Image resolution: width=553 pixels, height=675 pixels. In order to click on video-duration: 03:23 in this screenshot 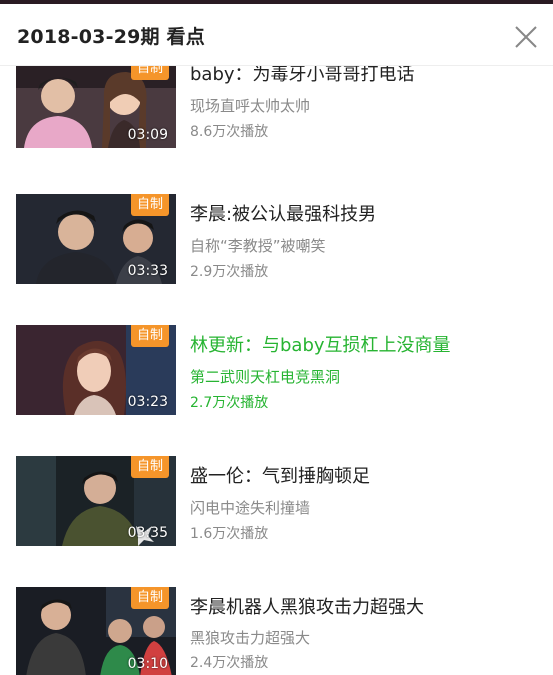, I will do `click(147, 402)`.